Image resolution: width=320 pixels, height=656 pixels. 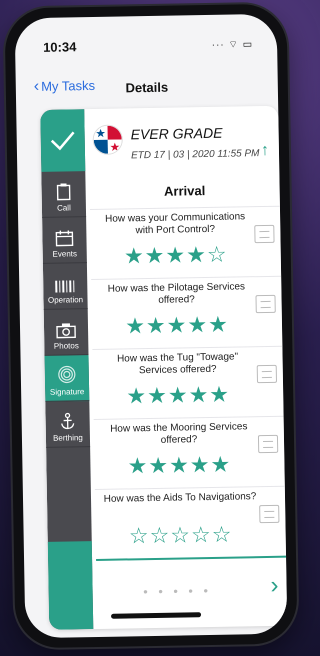 What do you see at coordinates (180, 535) in the screenshot?
I see `star-rating: ☆☆☆☆☆` at bounding box center [180, 535].